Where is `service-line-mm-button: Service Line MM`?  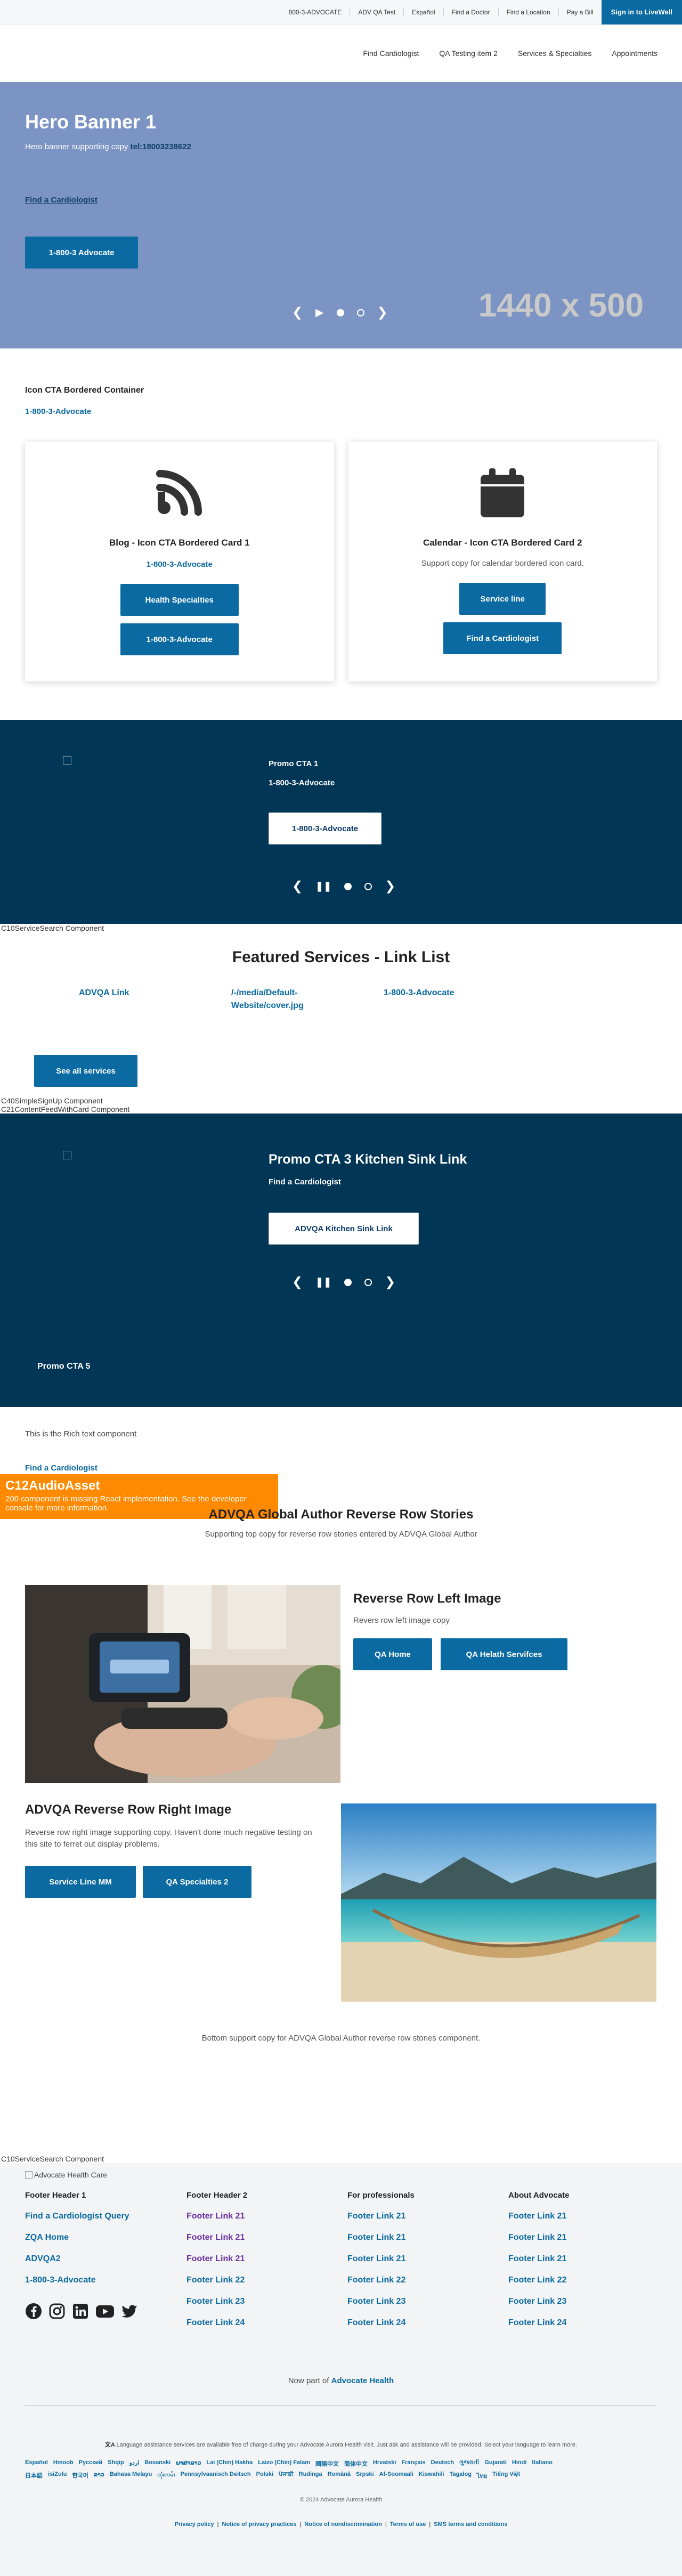 service-line-mm-button: Service Line MM is located at coordinates (81, 1882).